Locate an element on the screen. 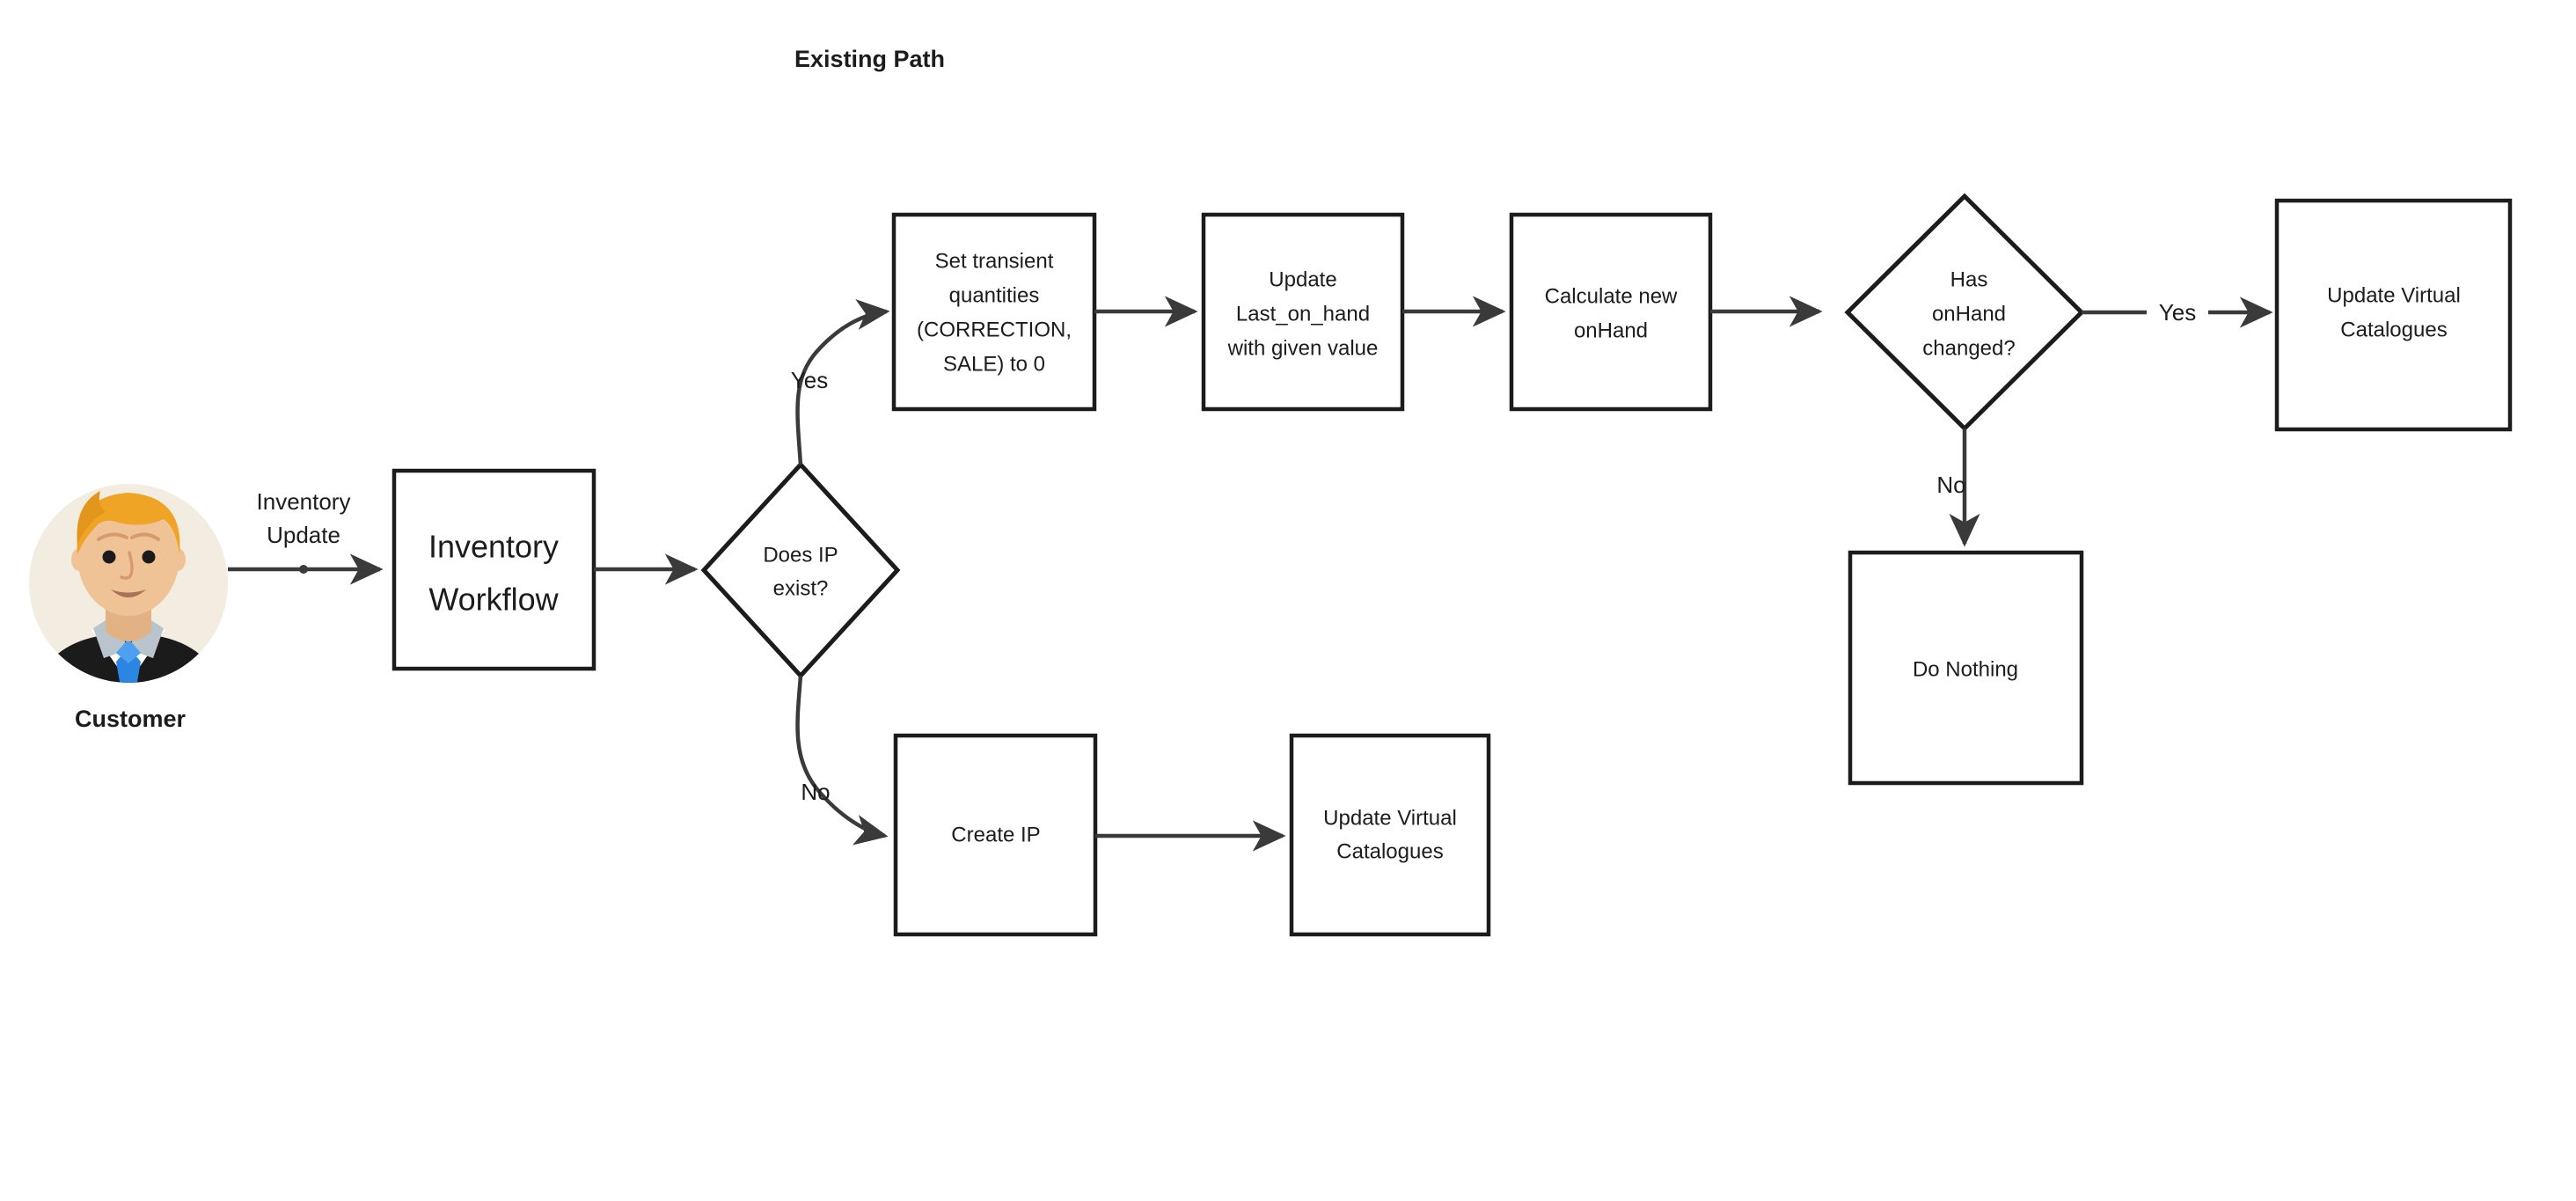 Image resolution: width=2576 pixels, height=1201 pixels. node-does-ip-exist: Does IP exist? is located at coordinates (800, 570).